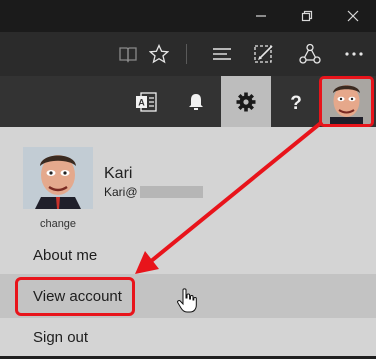  Describe the element at coordinates (75, 296) in the screenshot. I see `view-account-highlight` at that location.